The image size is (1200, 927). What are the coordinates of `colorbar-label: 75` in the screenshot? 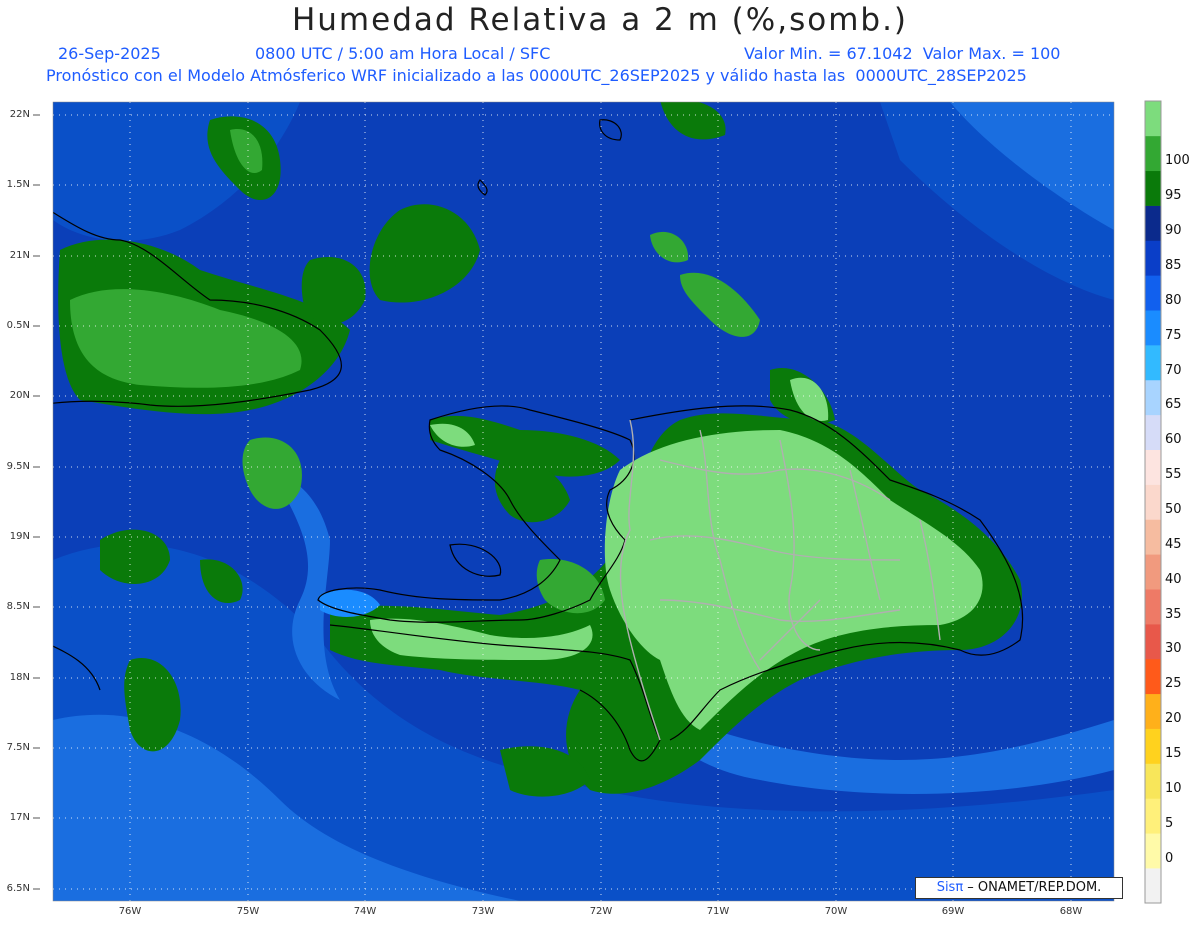 It's located at (1173, 335).